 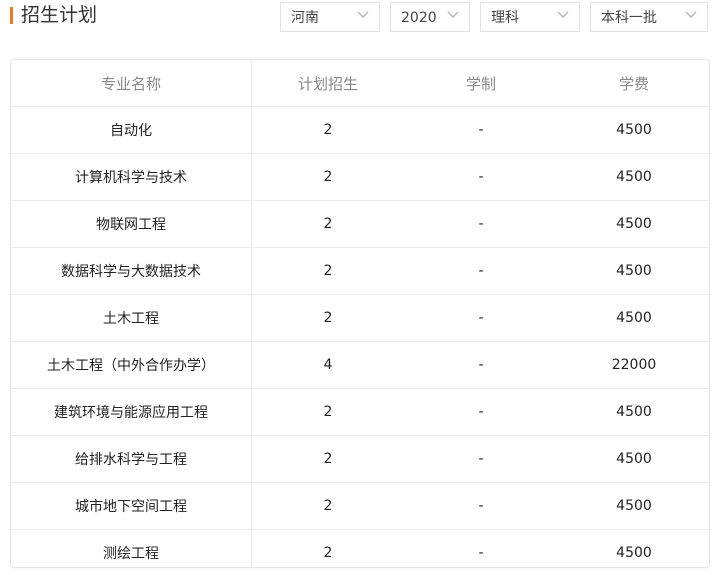 I want to click on province-value: 河南, so click(x=305, y=18).